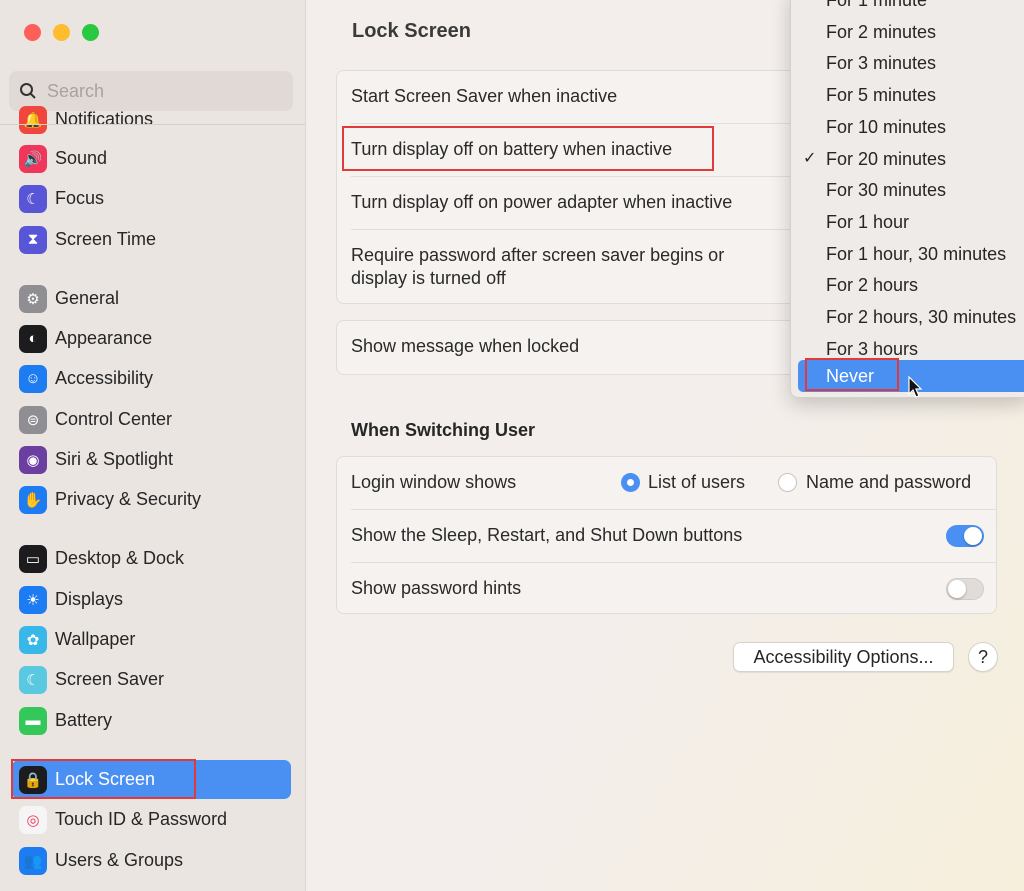 Image resolution: width=1024 pixels, height=891 pixels. I want to click on users-icon: 👥, so click(33, 860).